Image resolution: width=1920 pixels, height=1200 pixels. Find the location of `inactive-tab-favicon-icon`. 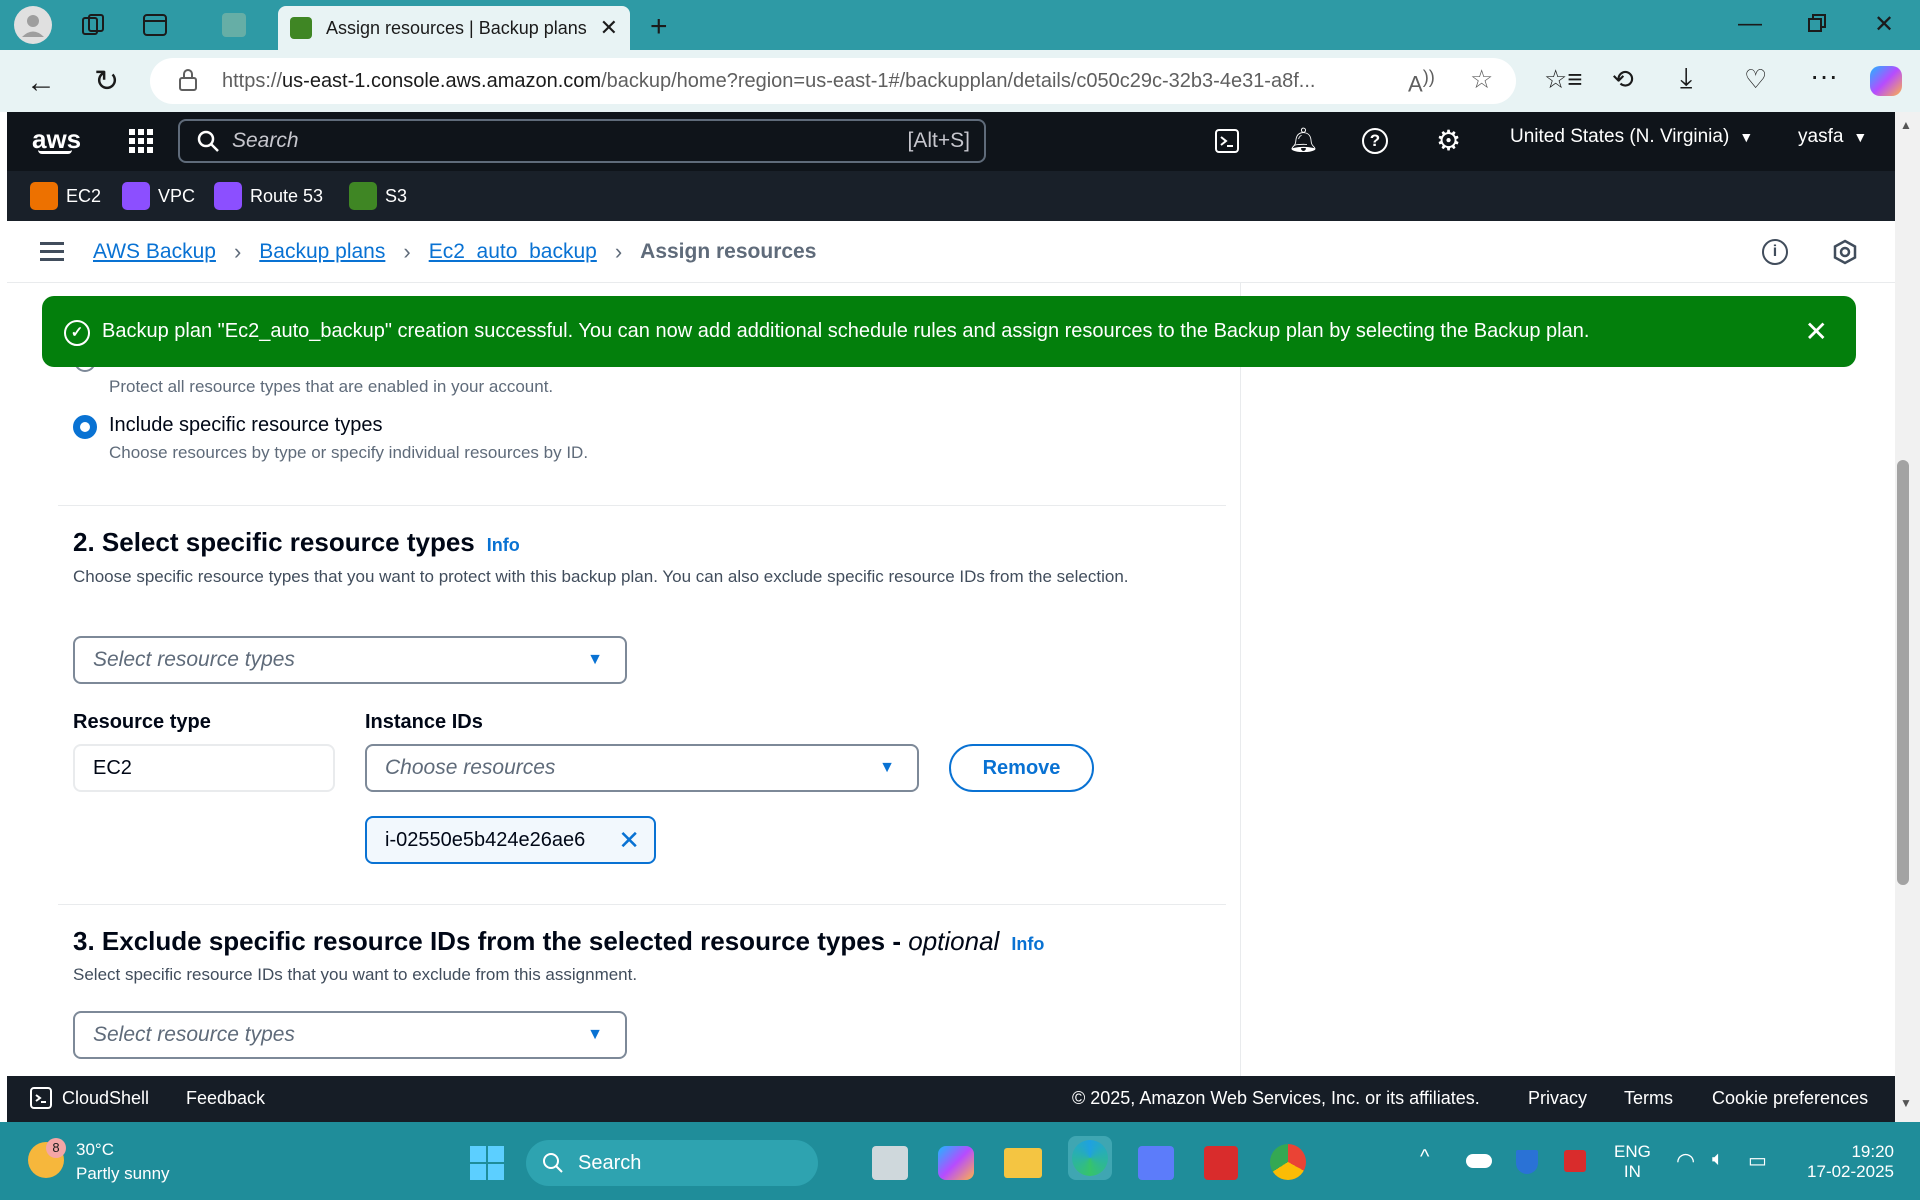

inactive-tab-favicon-icon is located at coordinates (234, 25).